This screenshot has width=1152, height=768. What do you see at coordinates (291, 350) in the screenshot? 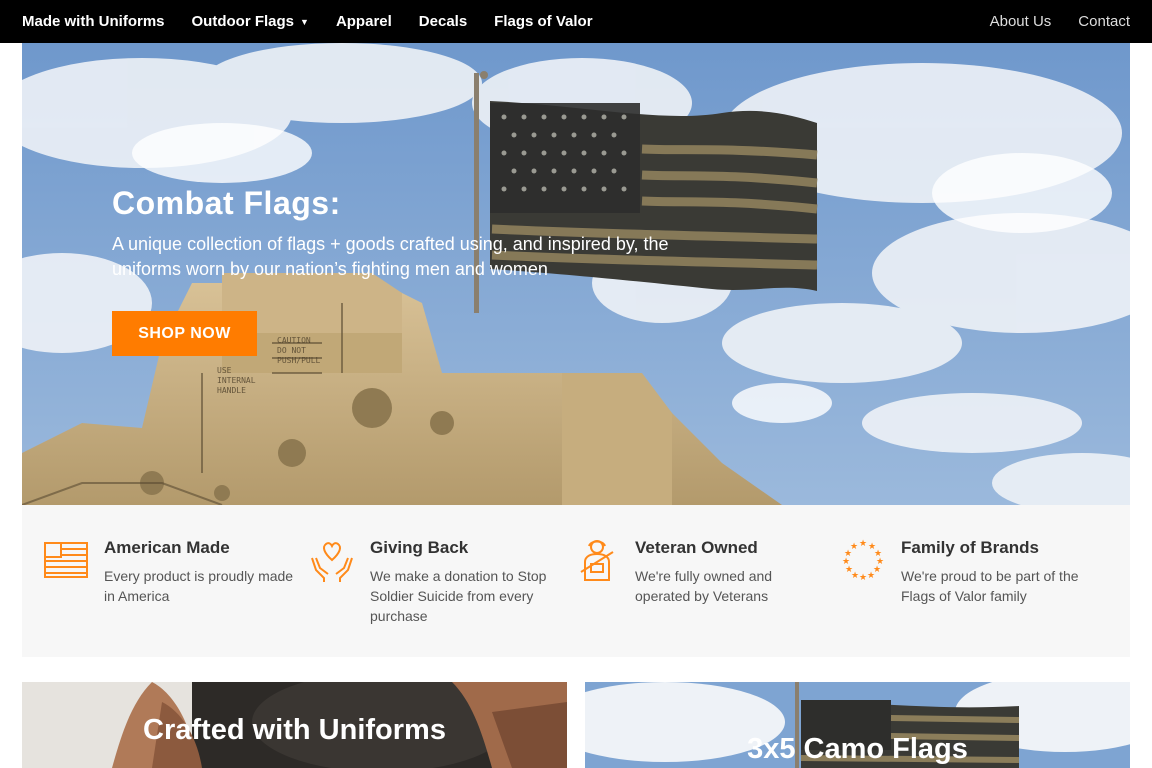
I see `svg-text: DO NOT` at bounding box center [291, 350].